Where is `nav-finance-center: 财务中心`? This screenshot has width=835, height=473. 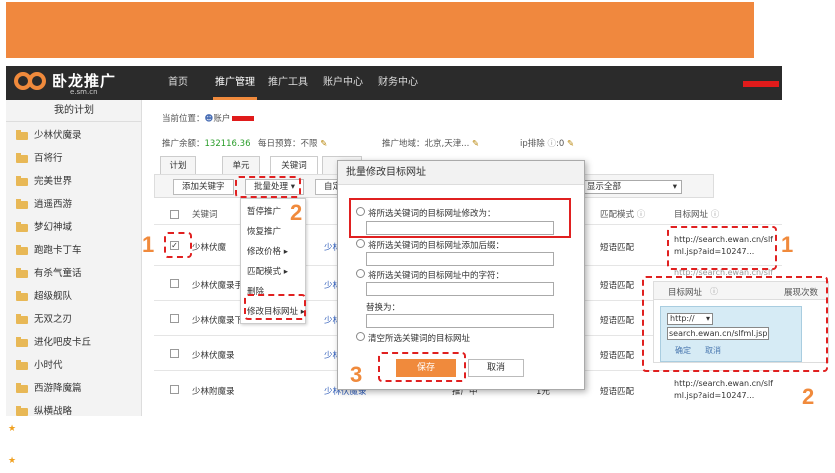 nav-finance-center: 财务中心 is located at coordinates (398, 83).